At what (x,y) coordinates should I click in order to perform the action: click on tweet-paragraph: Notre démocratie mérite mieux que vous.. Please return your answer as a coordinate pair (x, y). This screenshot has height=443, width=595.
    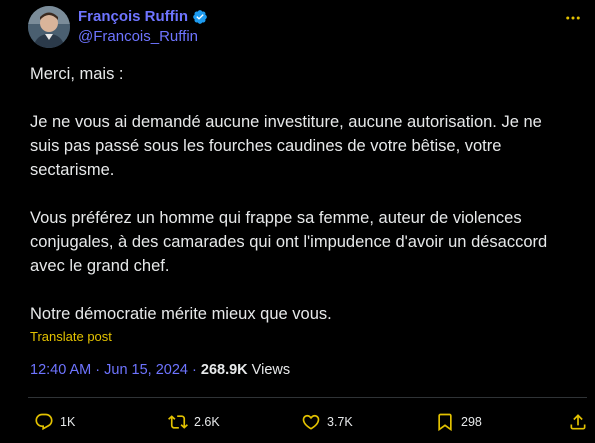
    Looking at the image, I should click on (181, 314).